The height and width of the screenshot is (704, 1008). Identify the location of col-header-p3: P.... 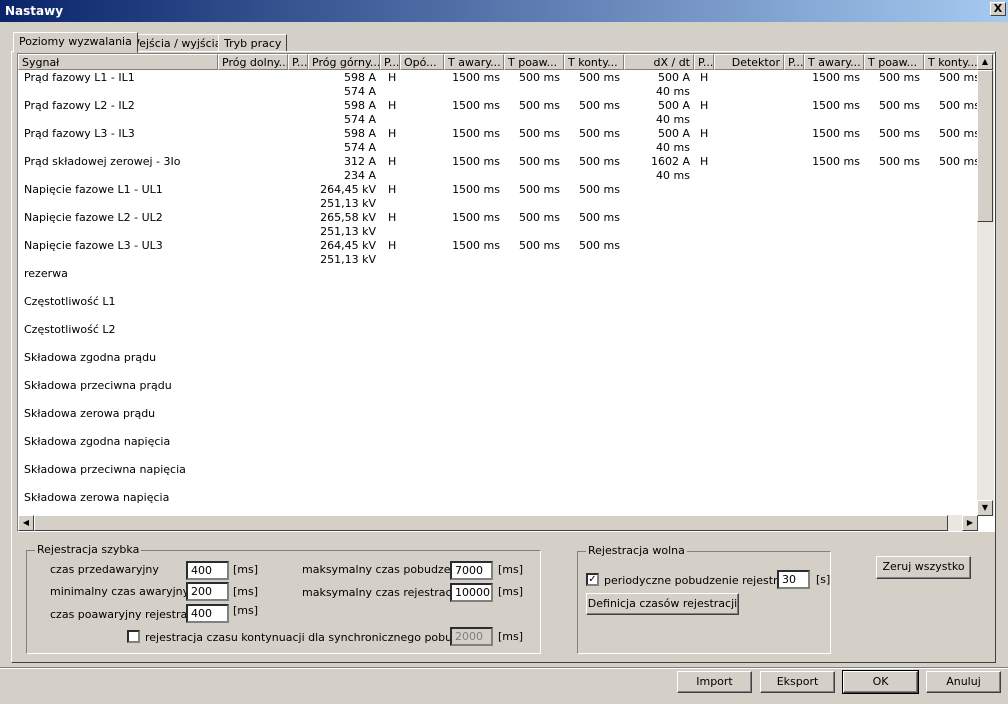
(704, 62).